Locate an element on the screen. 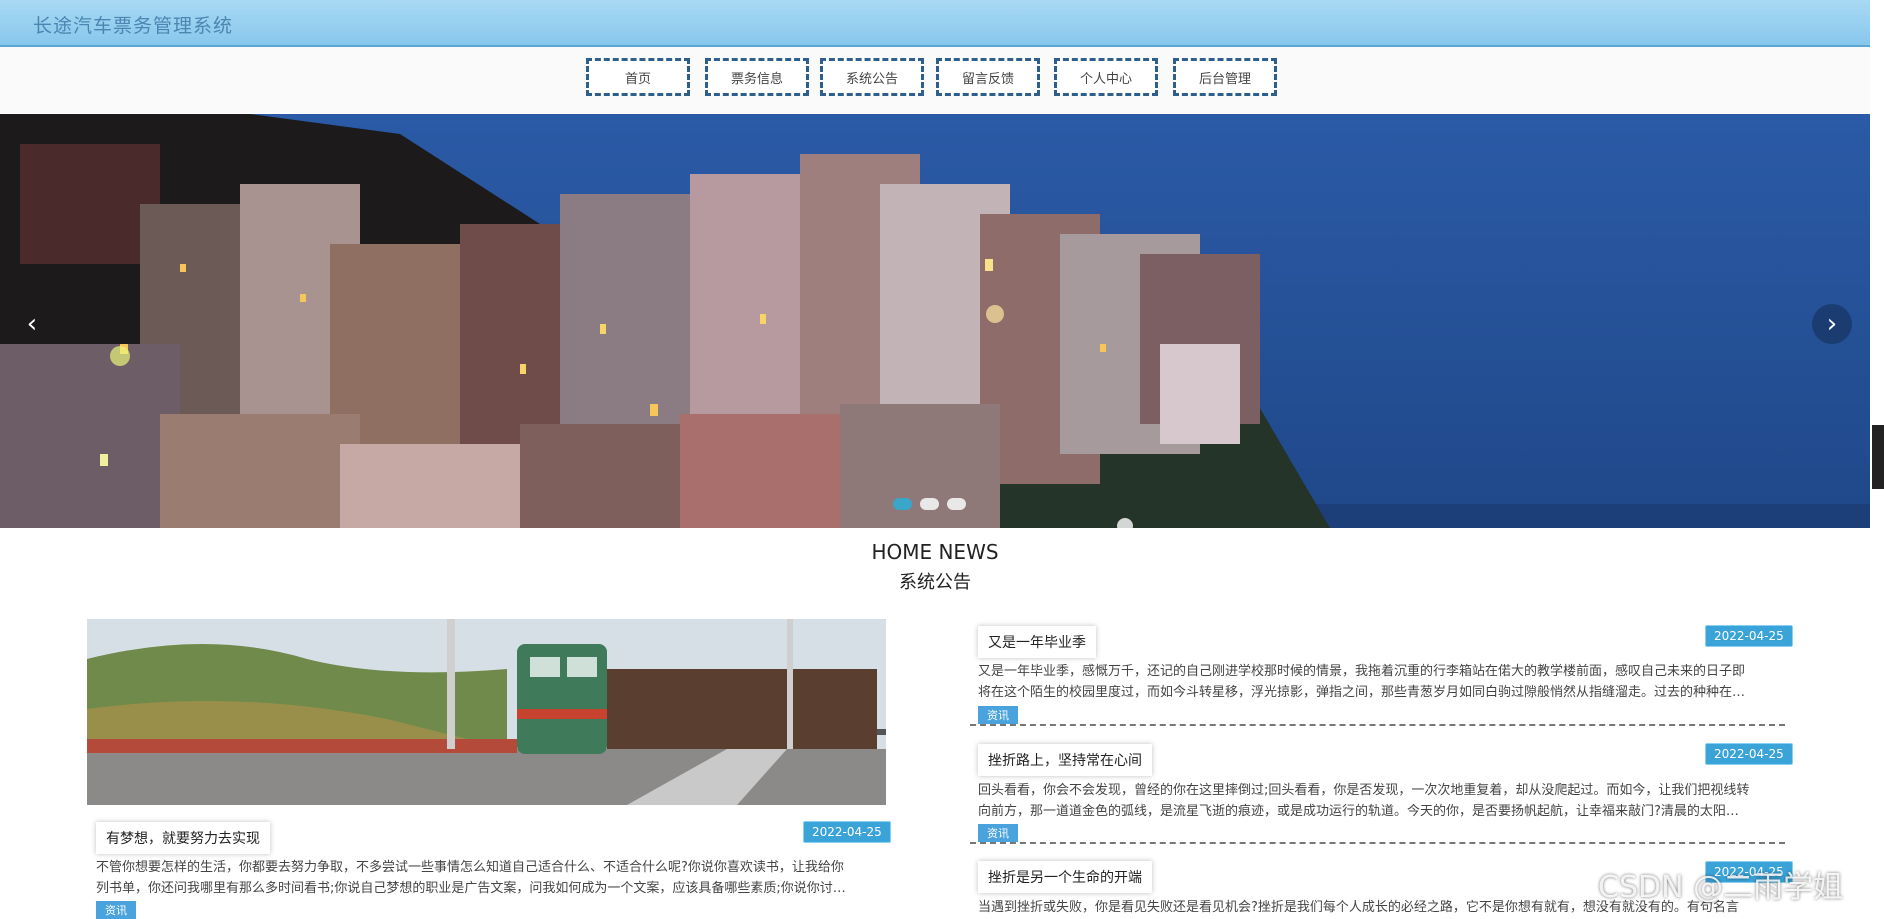 This screenshot has width=1884, height=919. news-item-2-tag: 资讯 is located at coordinates (998, 833).